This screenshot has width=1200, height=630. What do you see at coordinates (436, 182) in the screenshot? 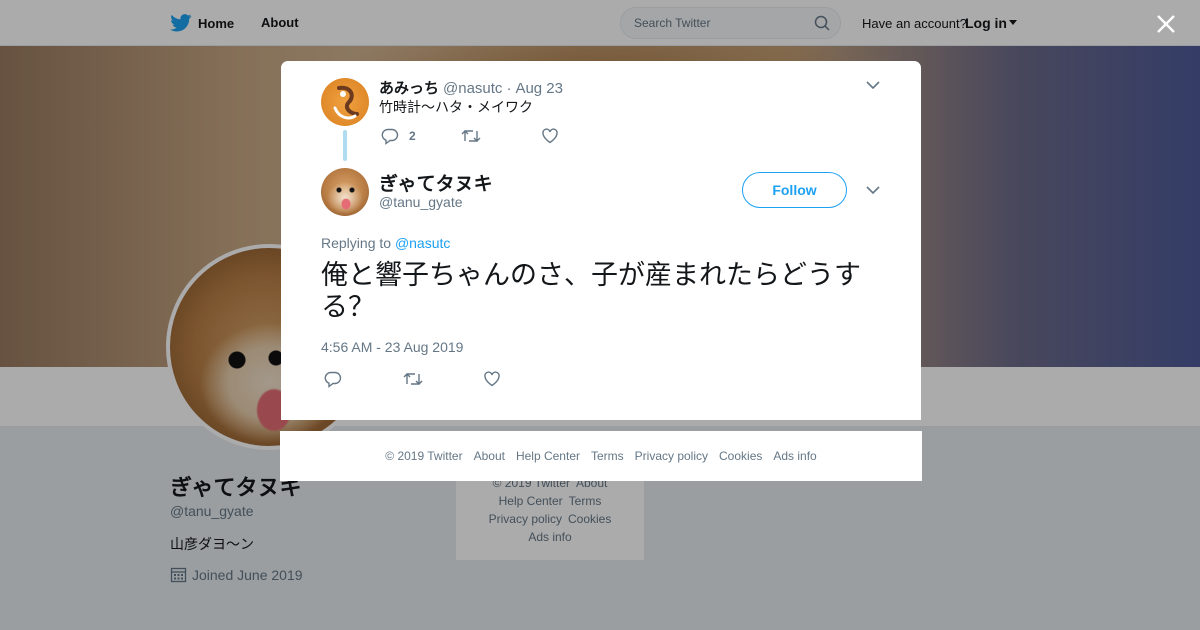
I see `tweet-author-name: ぎゃてタヌキ` at bounding box center [436, 182].